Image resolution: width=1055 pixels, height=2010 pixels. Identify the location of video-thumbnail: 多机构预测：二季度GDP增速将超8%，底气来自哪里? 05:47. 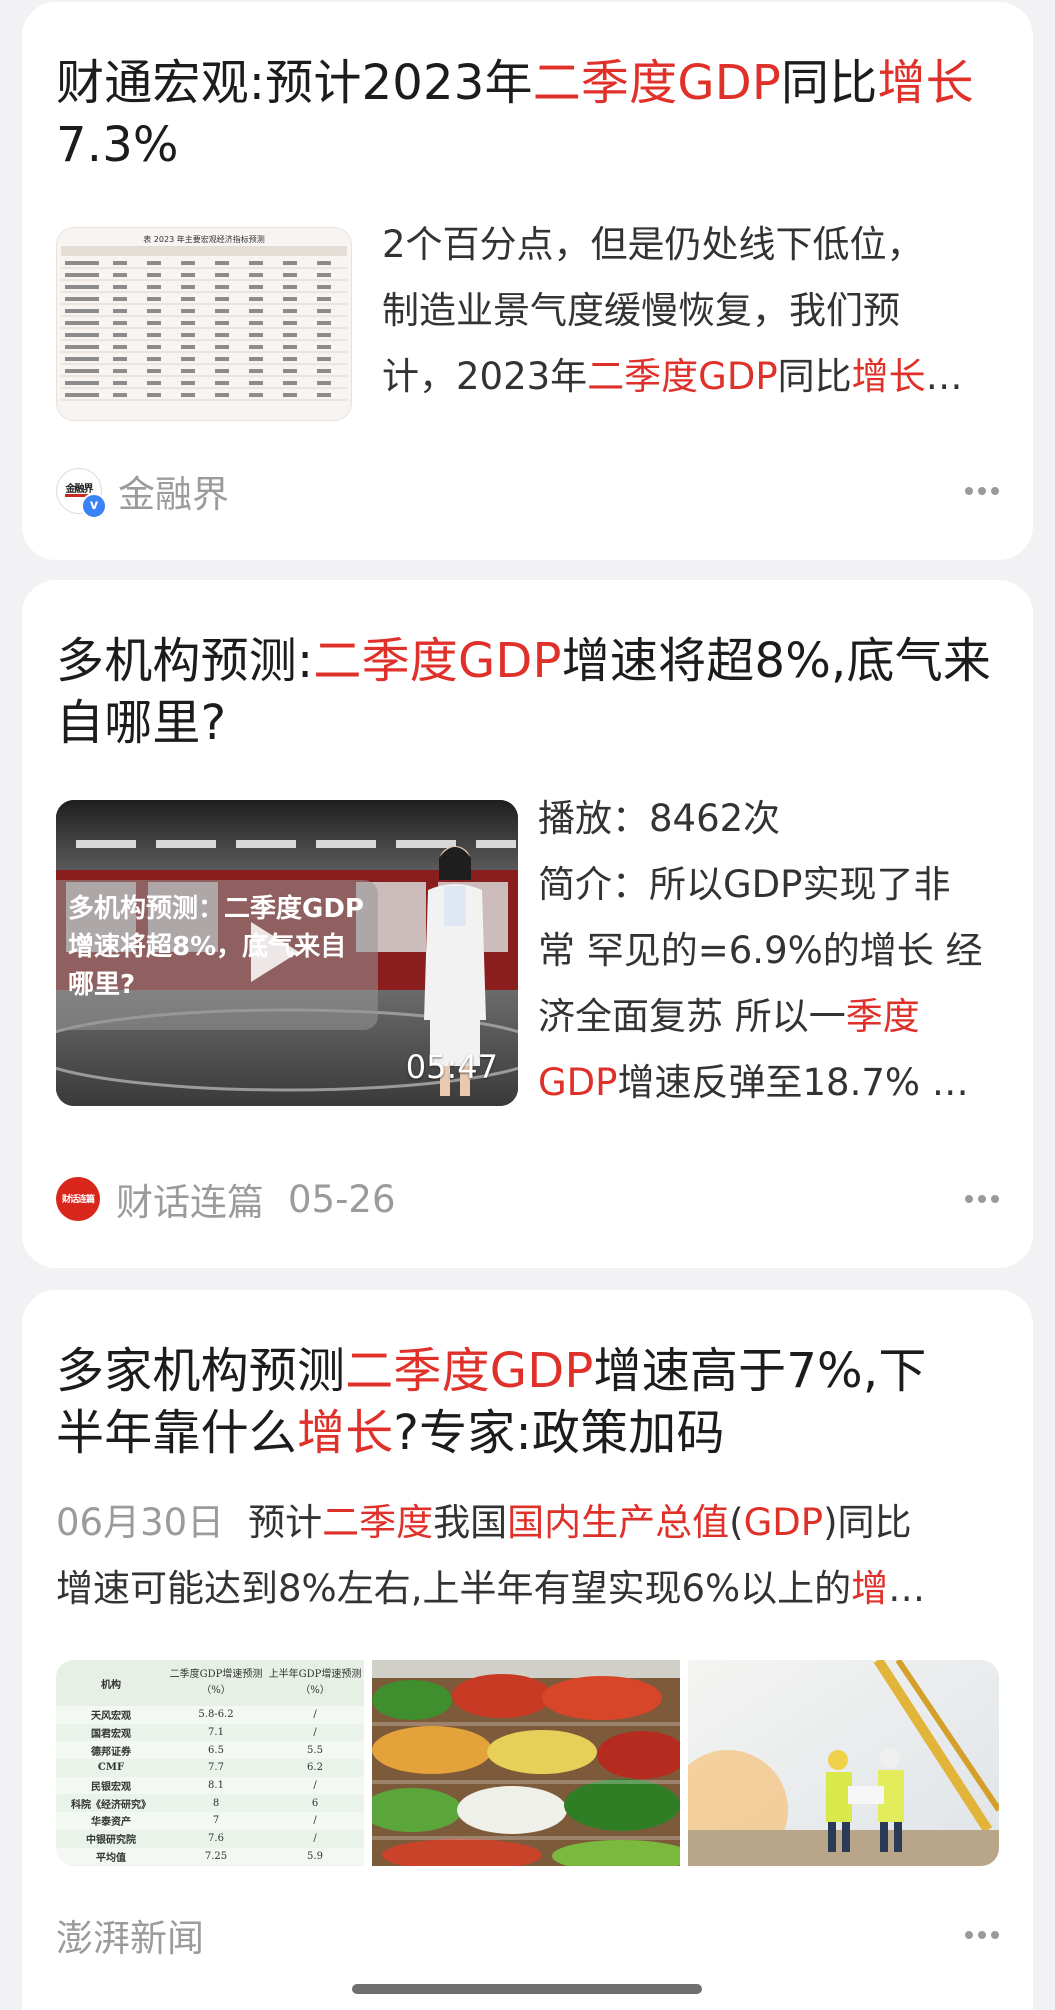
(287, 953).